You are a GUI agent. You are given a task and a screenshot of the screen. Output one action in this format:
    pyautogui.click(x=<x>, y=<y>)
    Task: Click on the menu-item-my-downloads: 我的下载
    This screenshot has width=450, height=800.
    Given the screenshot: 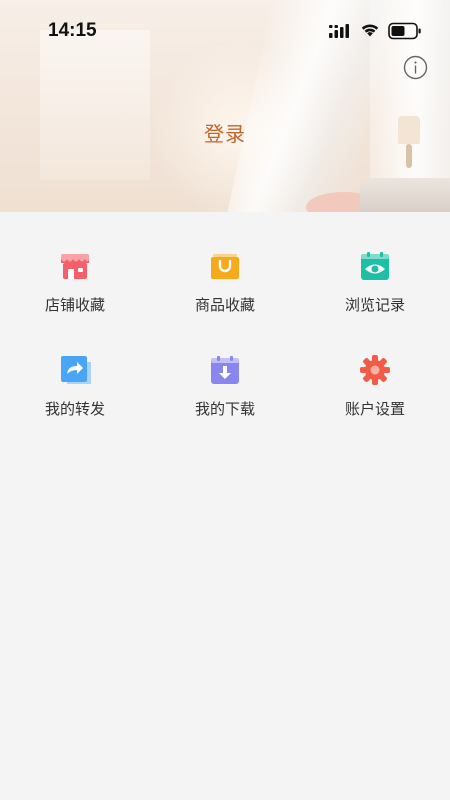 What is the action you would take?
    pyautogui.click(x=225, y=399)
    